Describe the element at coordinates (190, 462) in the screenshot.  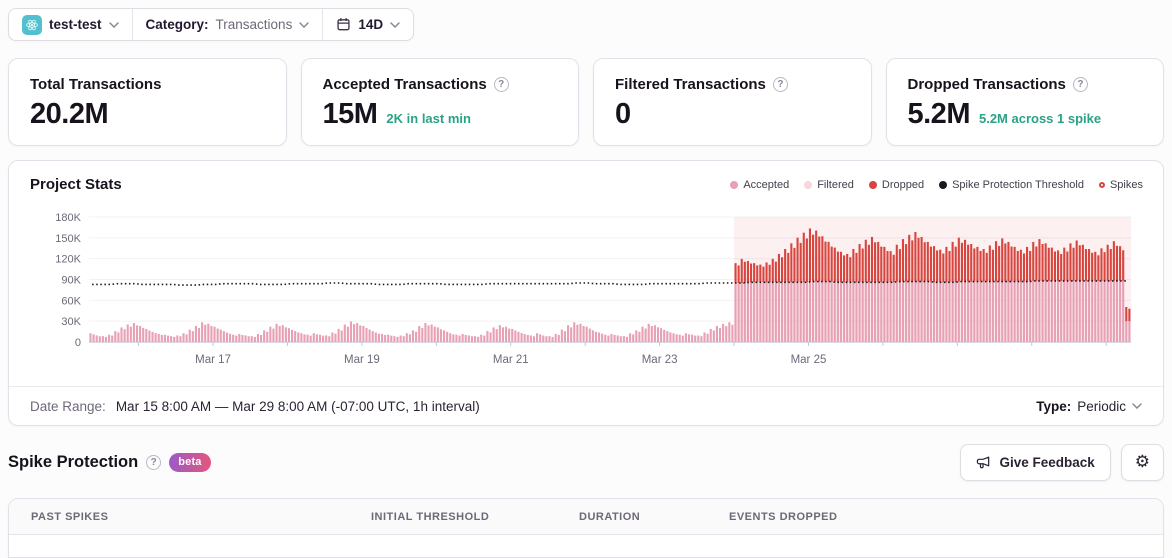
I see `beta-badge: beta` at that location.